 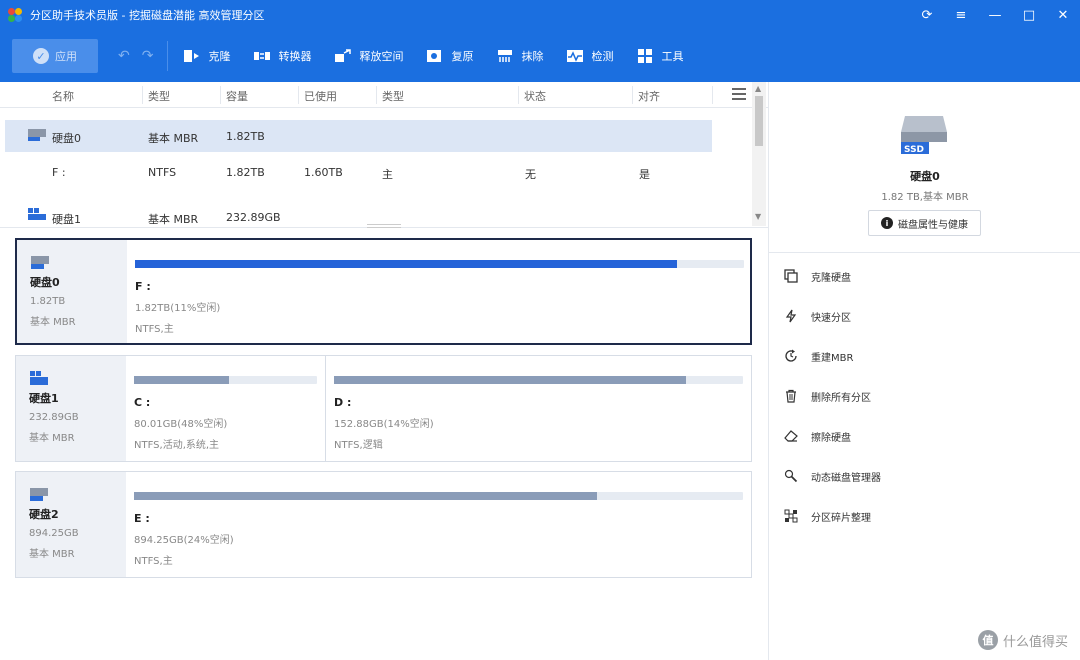 I want to click on redo-icon: ↷, so click(x=148, y=56).